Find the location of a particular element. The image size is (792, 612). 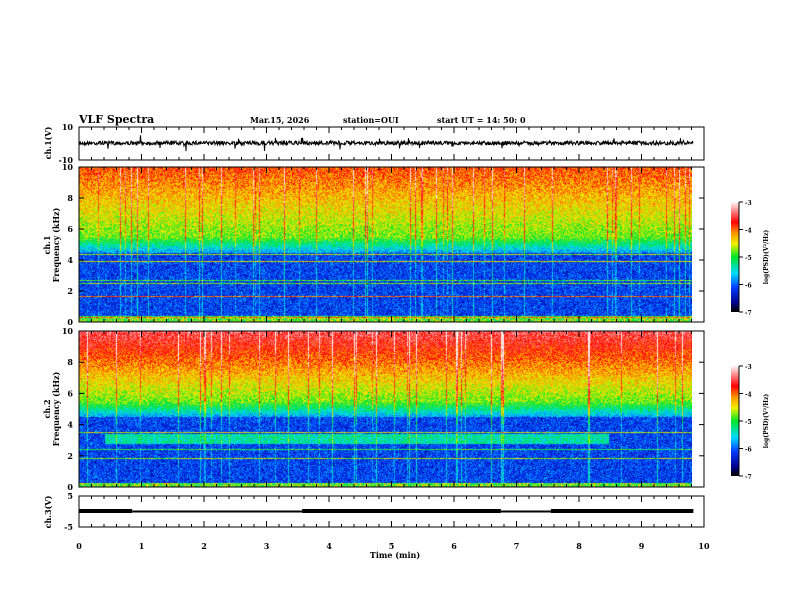

x-tick-label: 7 is located at coordinates (517, 546).